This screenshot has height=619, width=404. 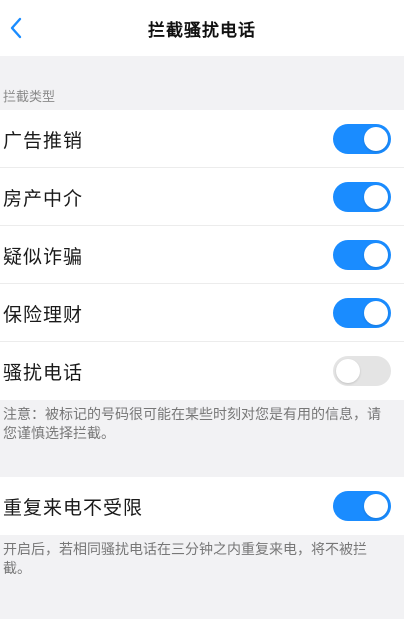 What do you see at coordinates (202, 139) in the screenshot?
I see `setting-row-ads: 广告推销` at bounding box center [202, 139].